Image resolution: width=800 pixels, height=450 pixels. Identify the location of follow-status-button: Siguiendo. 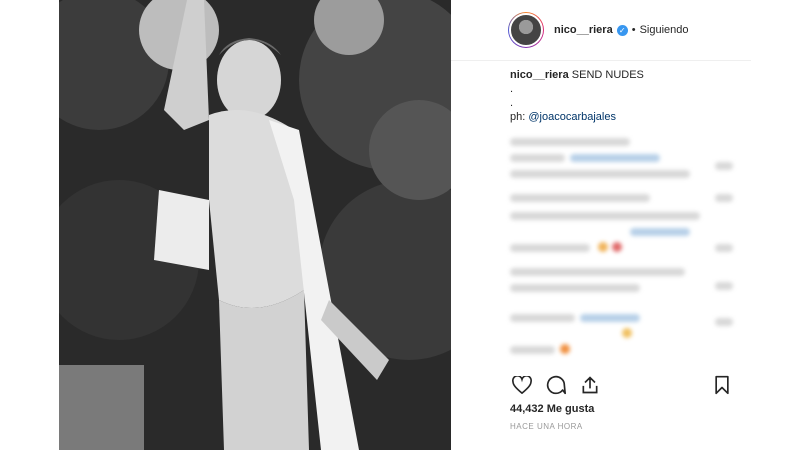
(664, 30).